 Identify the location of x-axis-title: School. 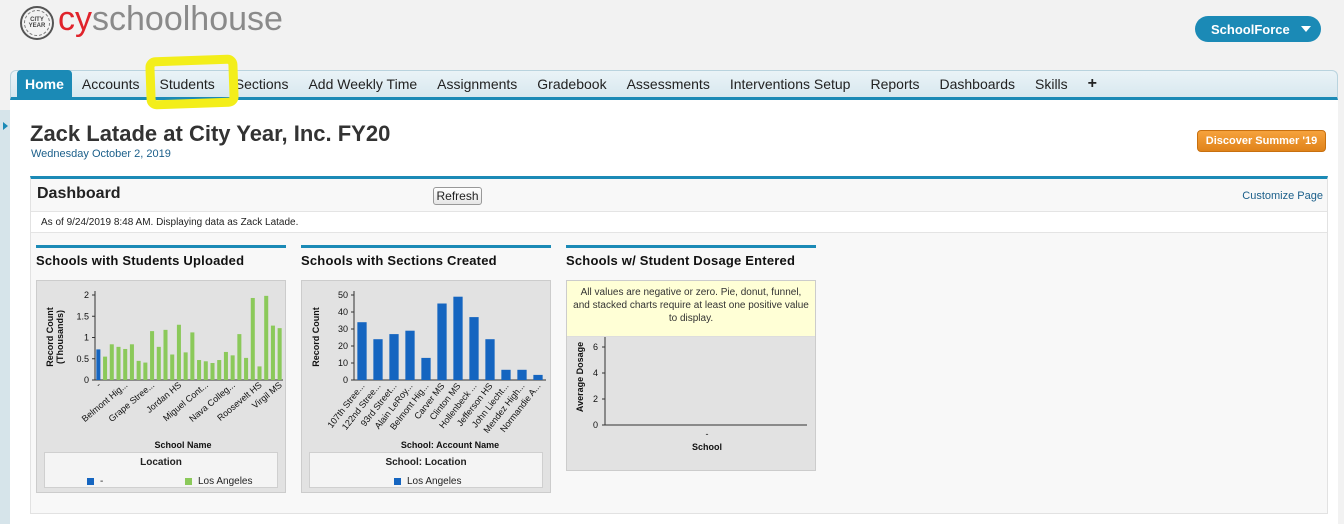
(707, 447).